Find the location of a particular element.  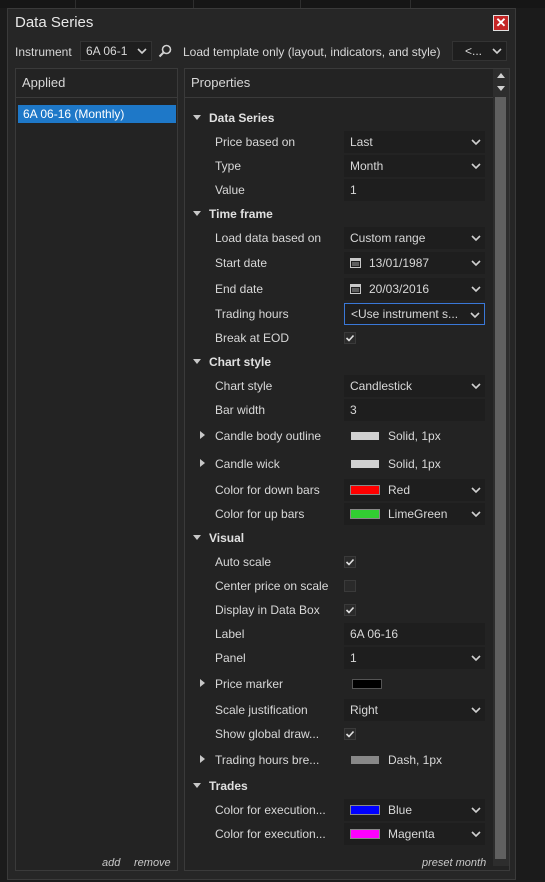

property-name: Start date is located at coordinates (241, 263).